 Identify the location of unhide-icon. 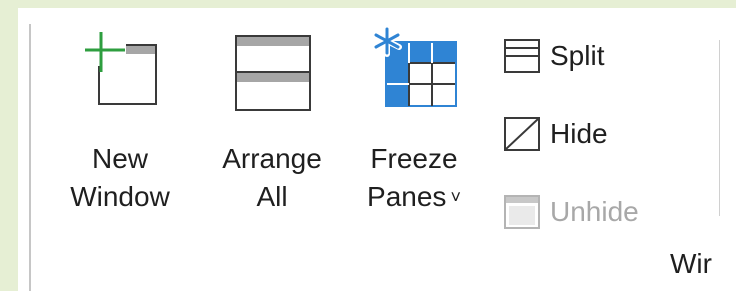
(522, 212).